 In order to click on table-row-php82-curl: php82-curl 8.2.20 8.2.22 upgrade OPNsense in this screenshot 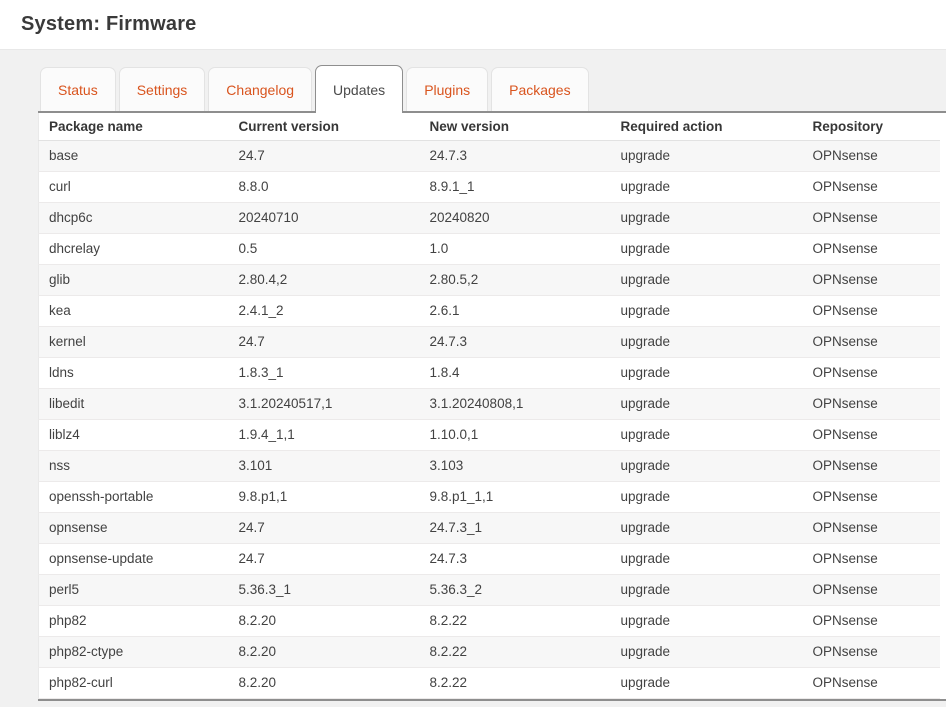, I will do `click(489, 683)`.